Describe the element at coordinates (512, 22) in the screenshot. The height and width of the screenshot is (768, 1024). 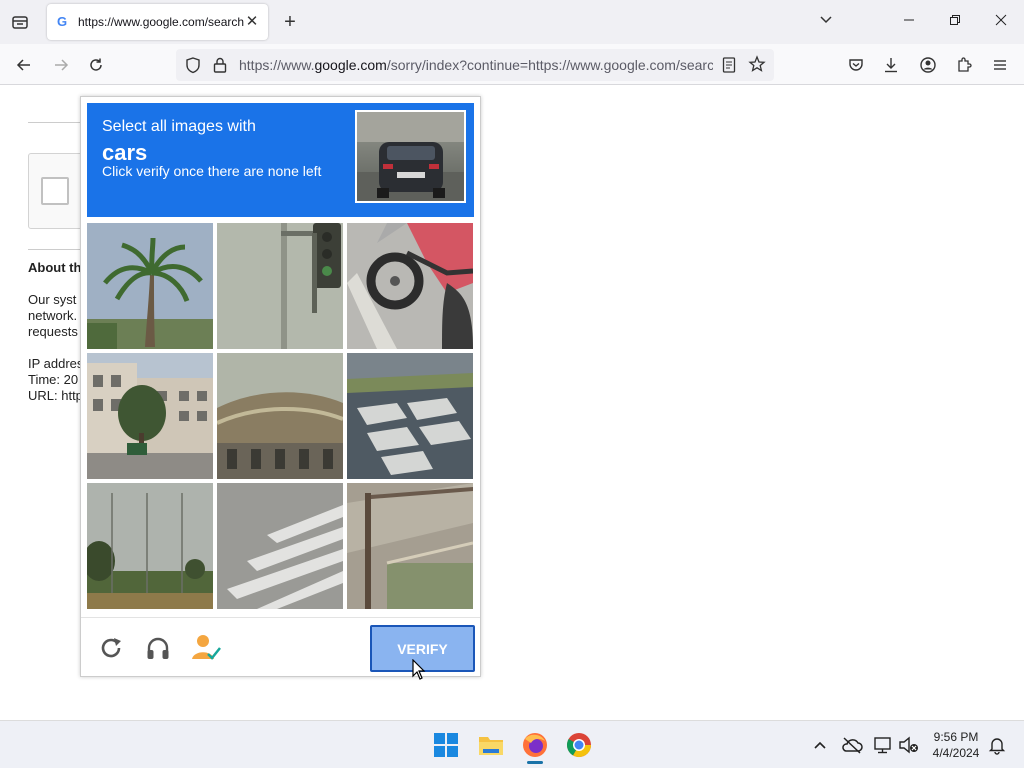
I see `tab-bar: G https://www.google.com/search ✕ +` at that location.